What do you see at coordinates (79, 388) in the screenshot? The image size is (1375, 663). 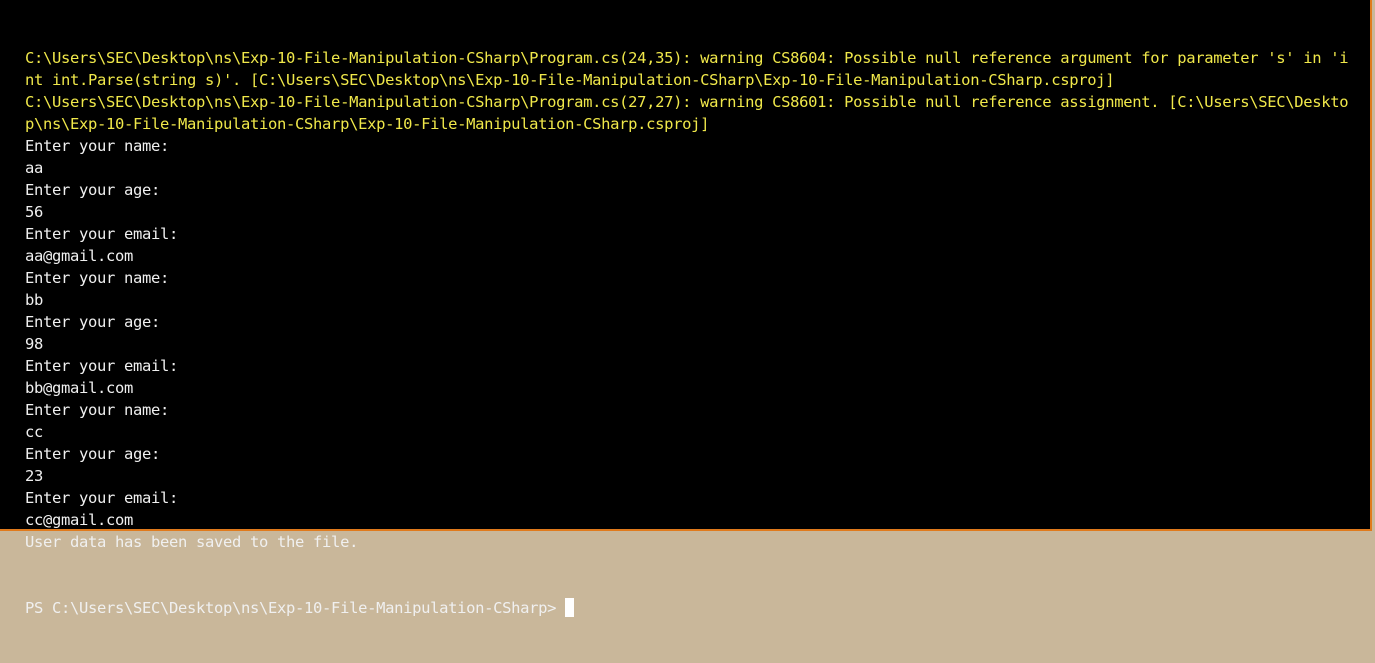 I see `output-line: bb@gmail.com` at bounding box center [79, 388].